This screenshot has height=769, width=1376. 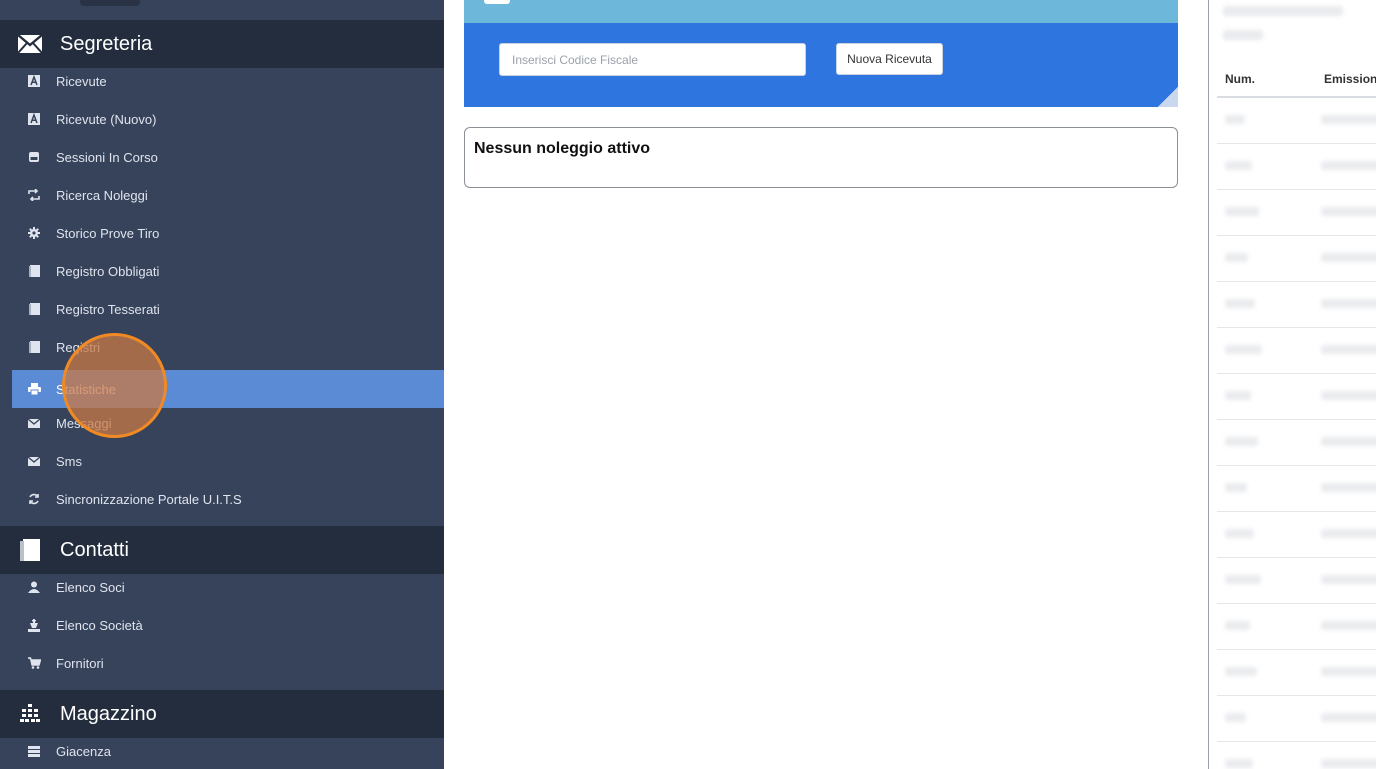 What do you see at coordinates (34, 195) in the screenshot?
I see `retweet-icon` at bounding box center [34, 195].